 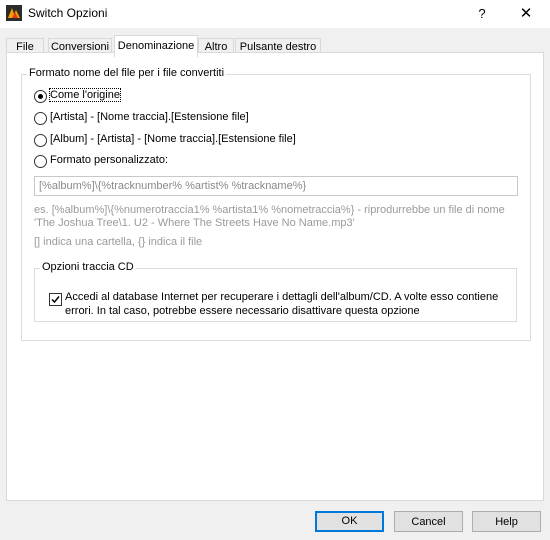 I want to click on title-bar: Switch Opzioni ? ✕, so click(x=275, y=14).